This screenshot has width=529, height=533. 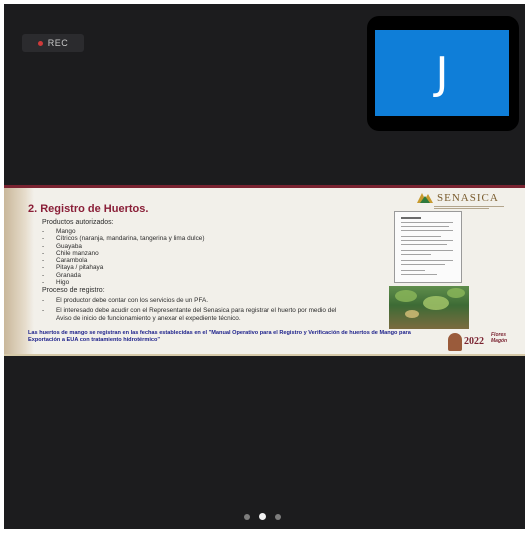 What do you see at coordinates (40, 43) in the screenshot?
I see `record-dot-icon` at bounding box center [40, 43].